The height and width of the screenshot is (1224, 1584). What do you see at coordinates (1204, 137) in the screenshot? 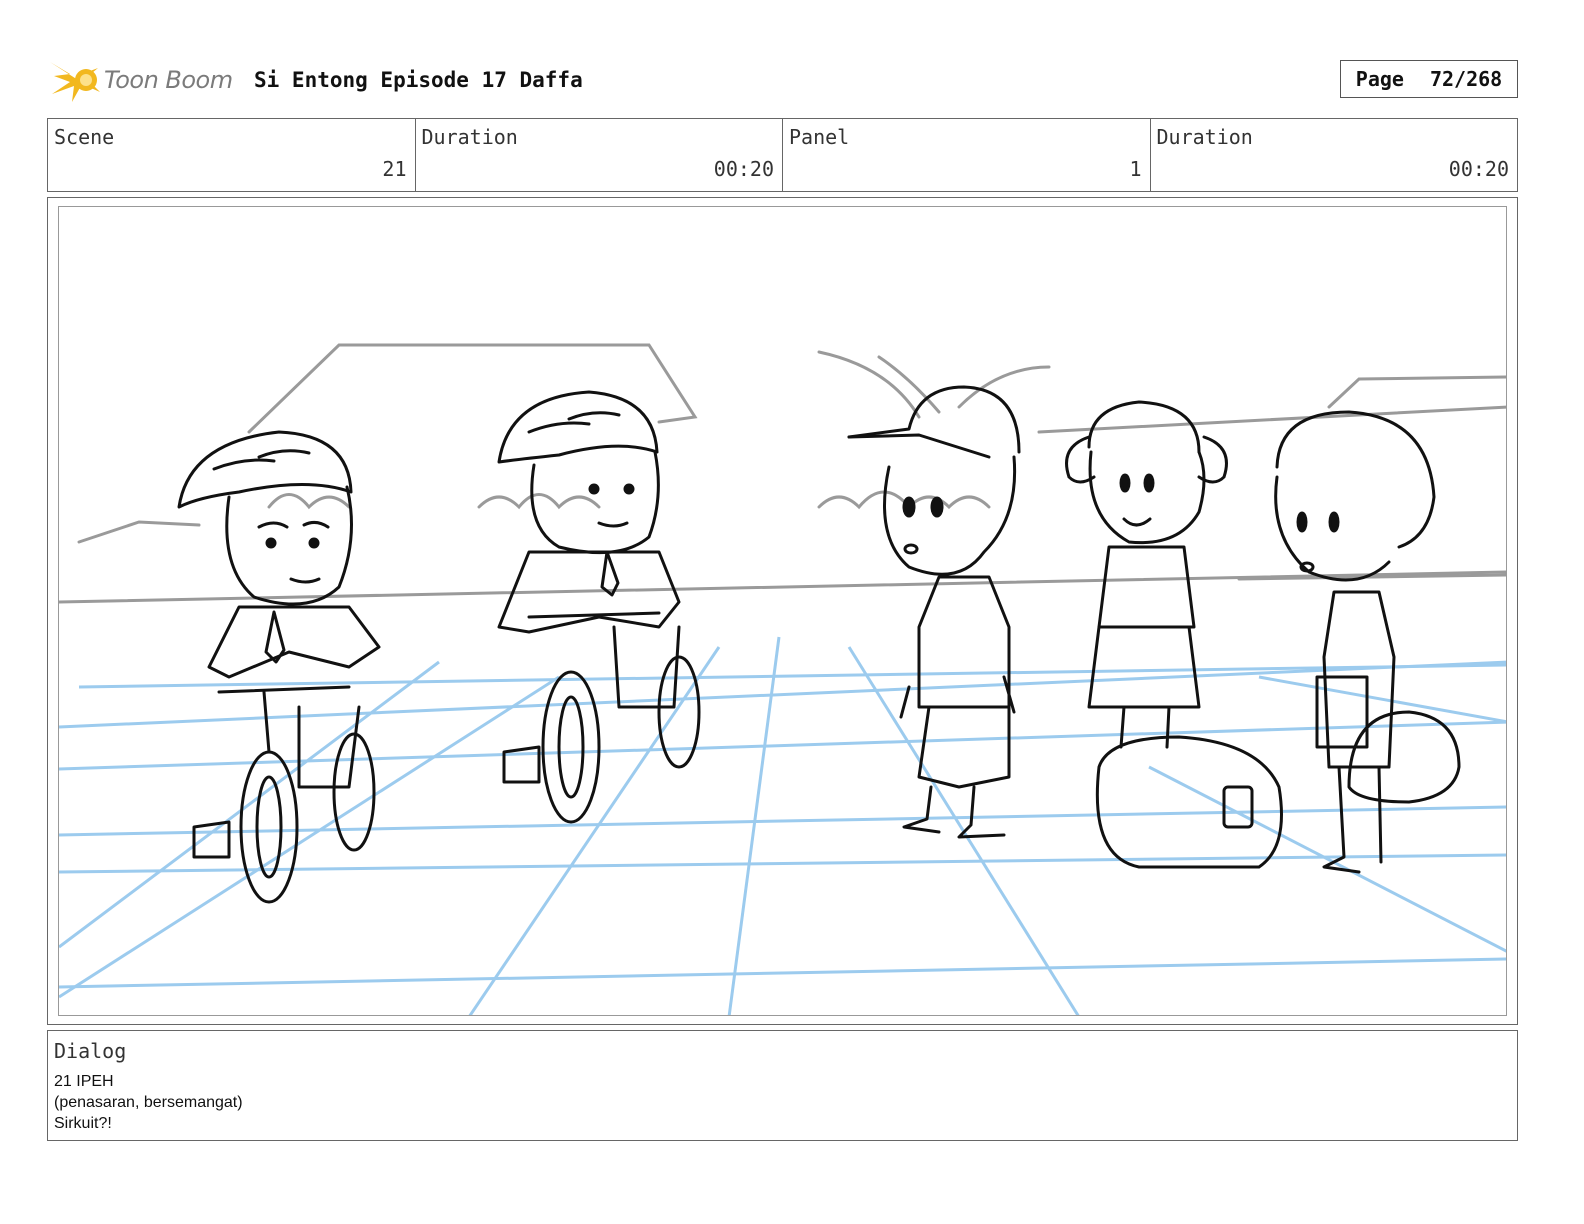
I see `panel-duration-label: Duration` at bounding box center [1204, 137].